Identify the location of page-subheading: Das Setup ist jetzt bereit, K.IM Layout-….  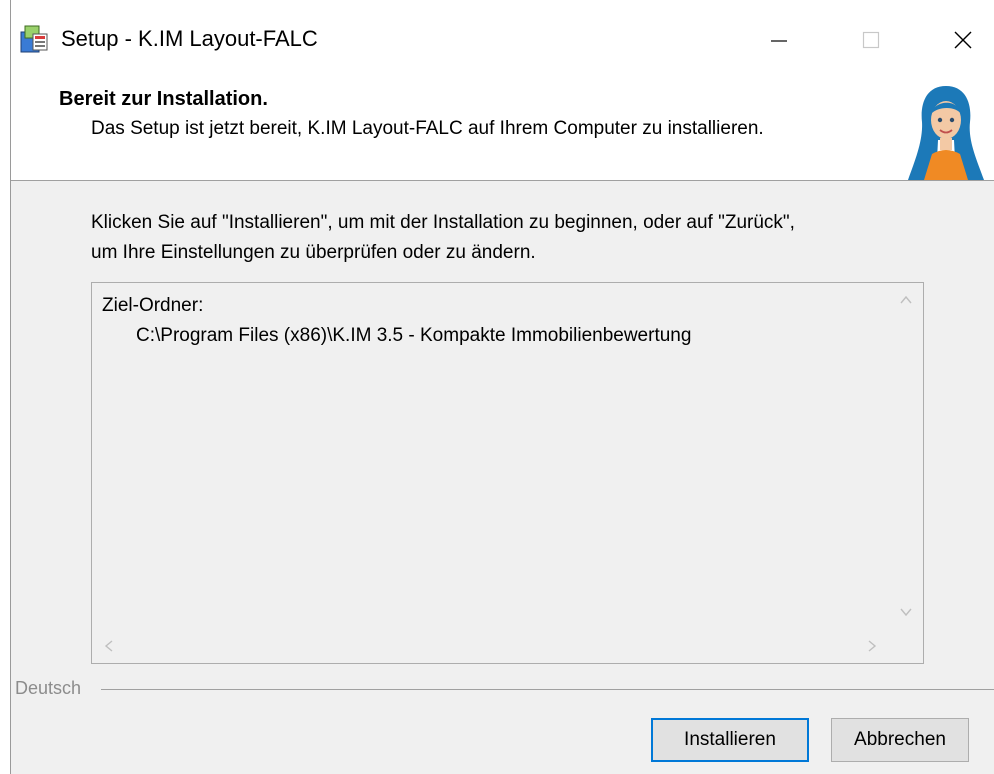
(427, 128).